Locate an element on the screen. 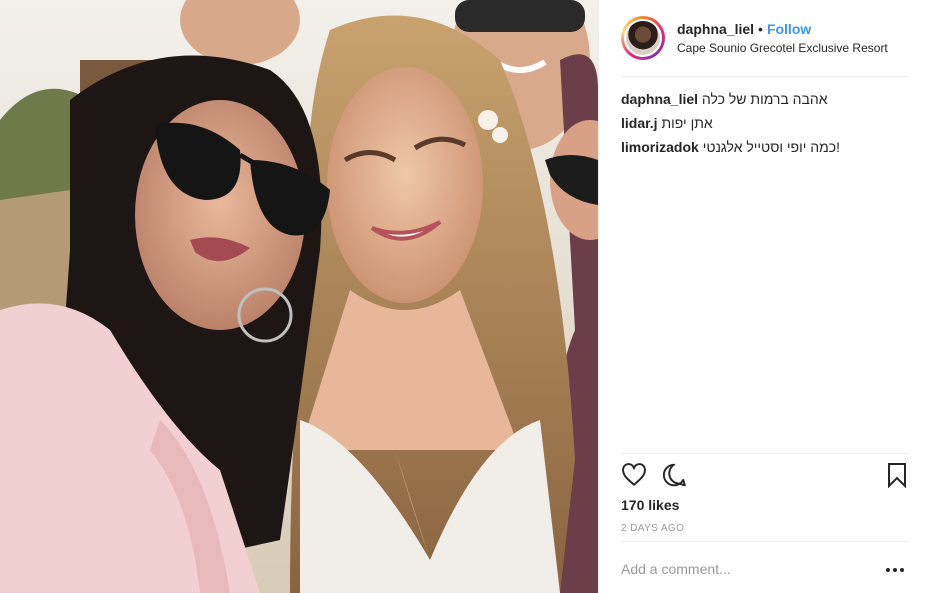  comment-username: daphna_liel is located at coordinates (659, 99).